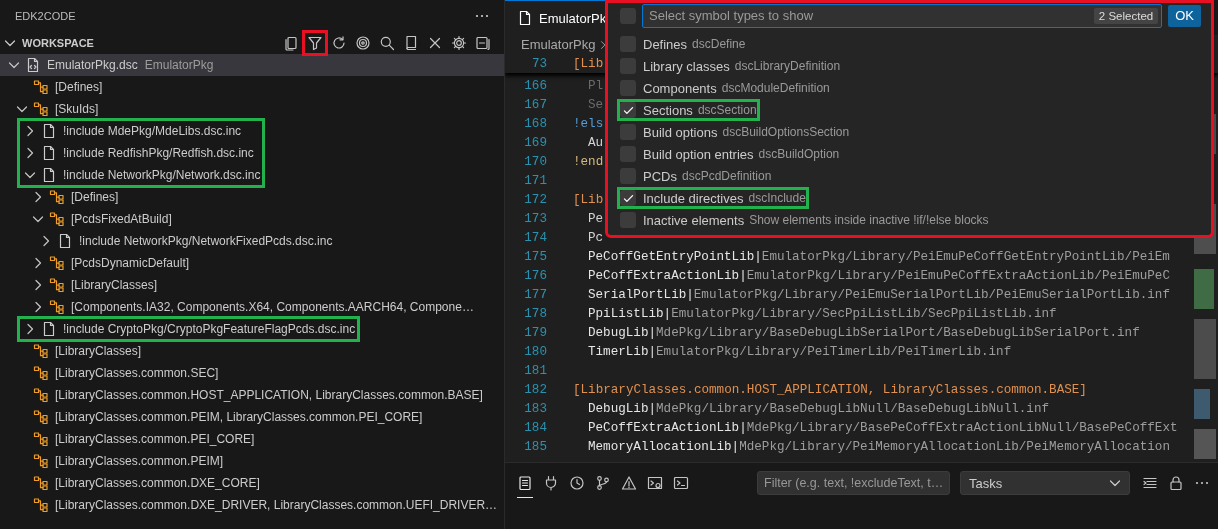  Describe the element at coordinates (45, 16) in the screenshot. I see `panel-title: EDK2CODE` at that location.